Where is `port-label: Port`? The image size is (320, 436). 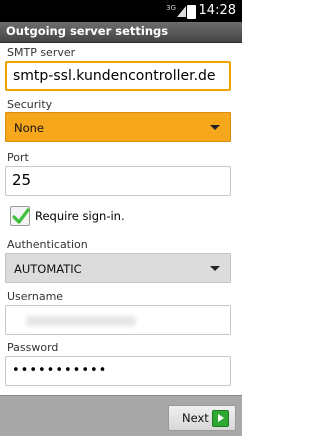 port-label: Port is located at coordinates (18, 157).